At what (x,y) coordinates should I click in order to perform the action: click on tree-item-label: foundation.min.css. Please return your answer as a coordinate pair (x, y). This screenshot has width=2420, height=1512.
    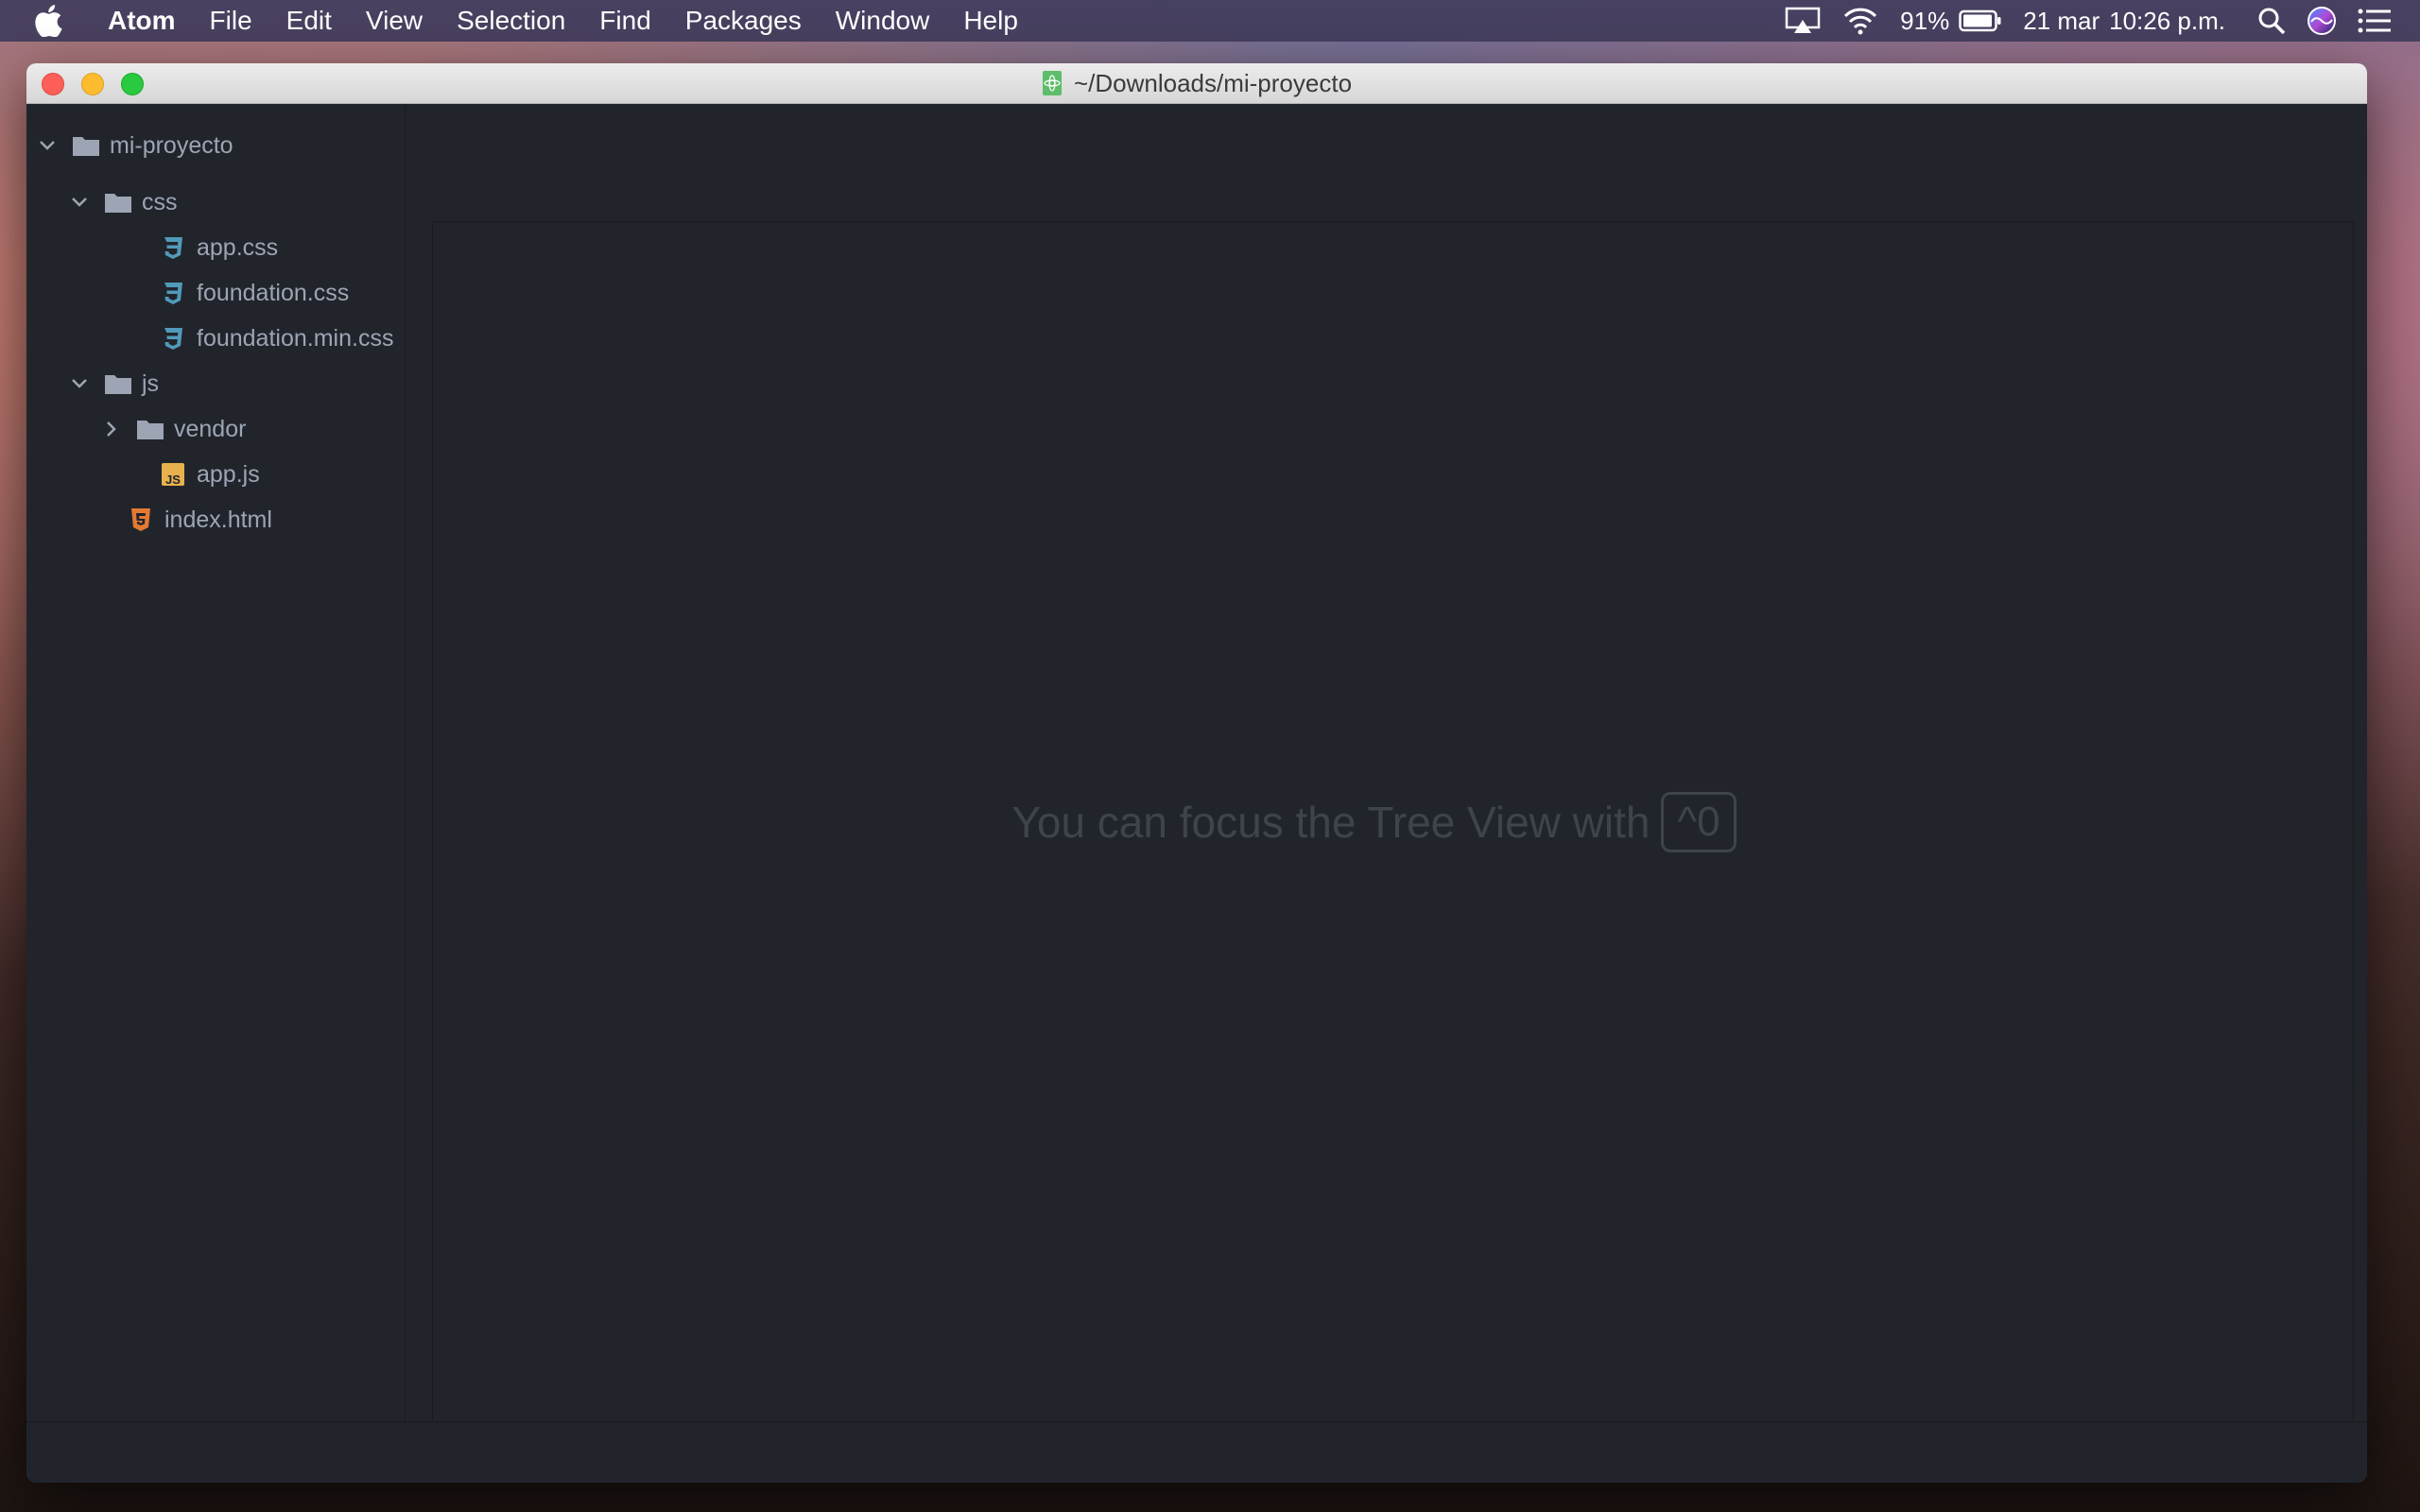
    Looking at the image, I should click on (295, 338).